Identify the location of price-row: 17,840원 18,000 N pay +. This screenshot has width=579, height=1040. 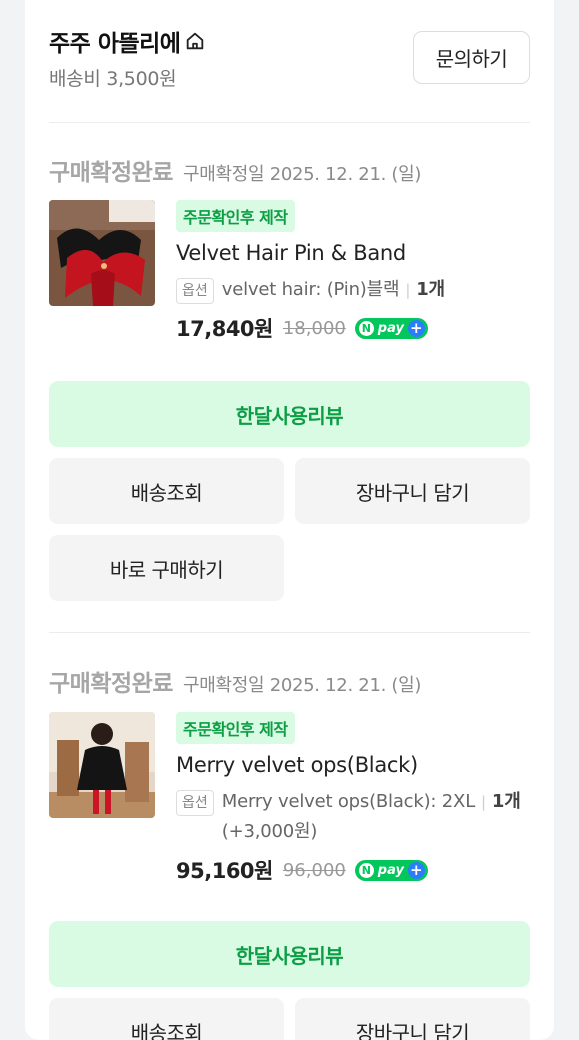
(353, 328).